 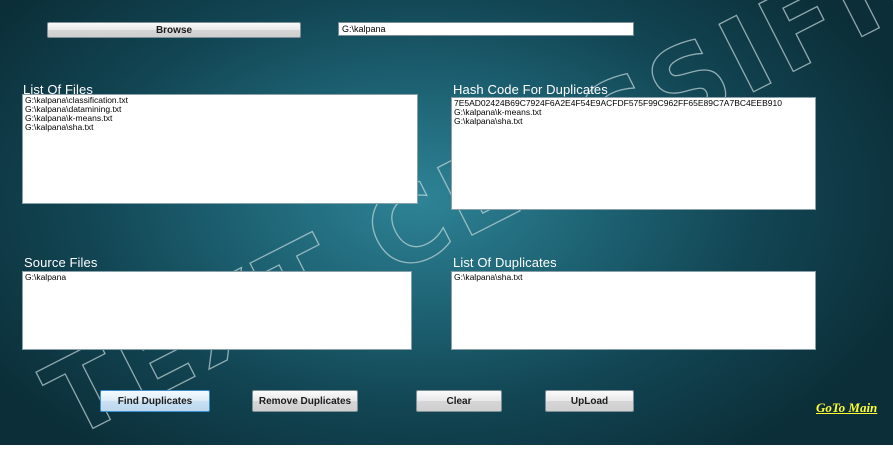 I want to click on source-files-listbox: G:\kalpana, so click(x=217, y=310).